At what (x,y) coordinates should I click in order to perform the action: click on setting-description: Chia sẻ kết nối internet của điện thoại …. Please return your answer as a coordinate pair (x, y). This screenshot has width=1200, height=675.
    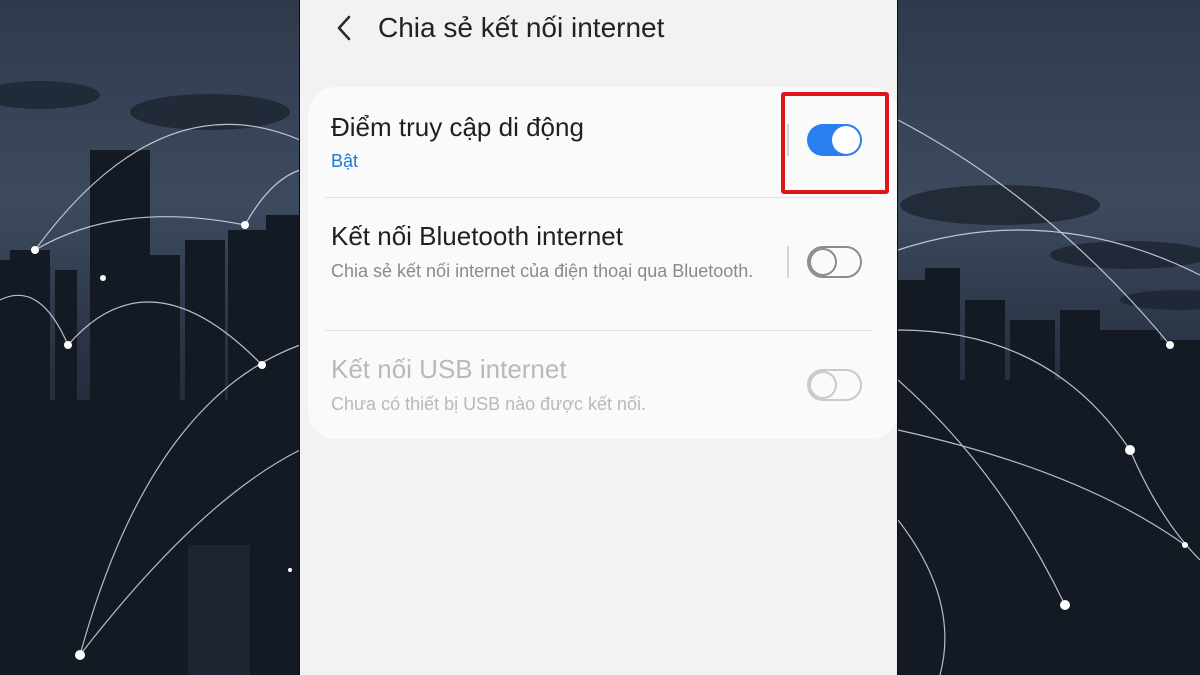
    Looking at the image, I should click on (542, 271).